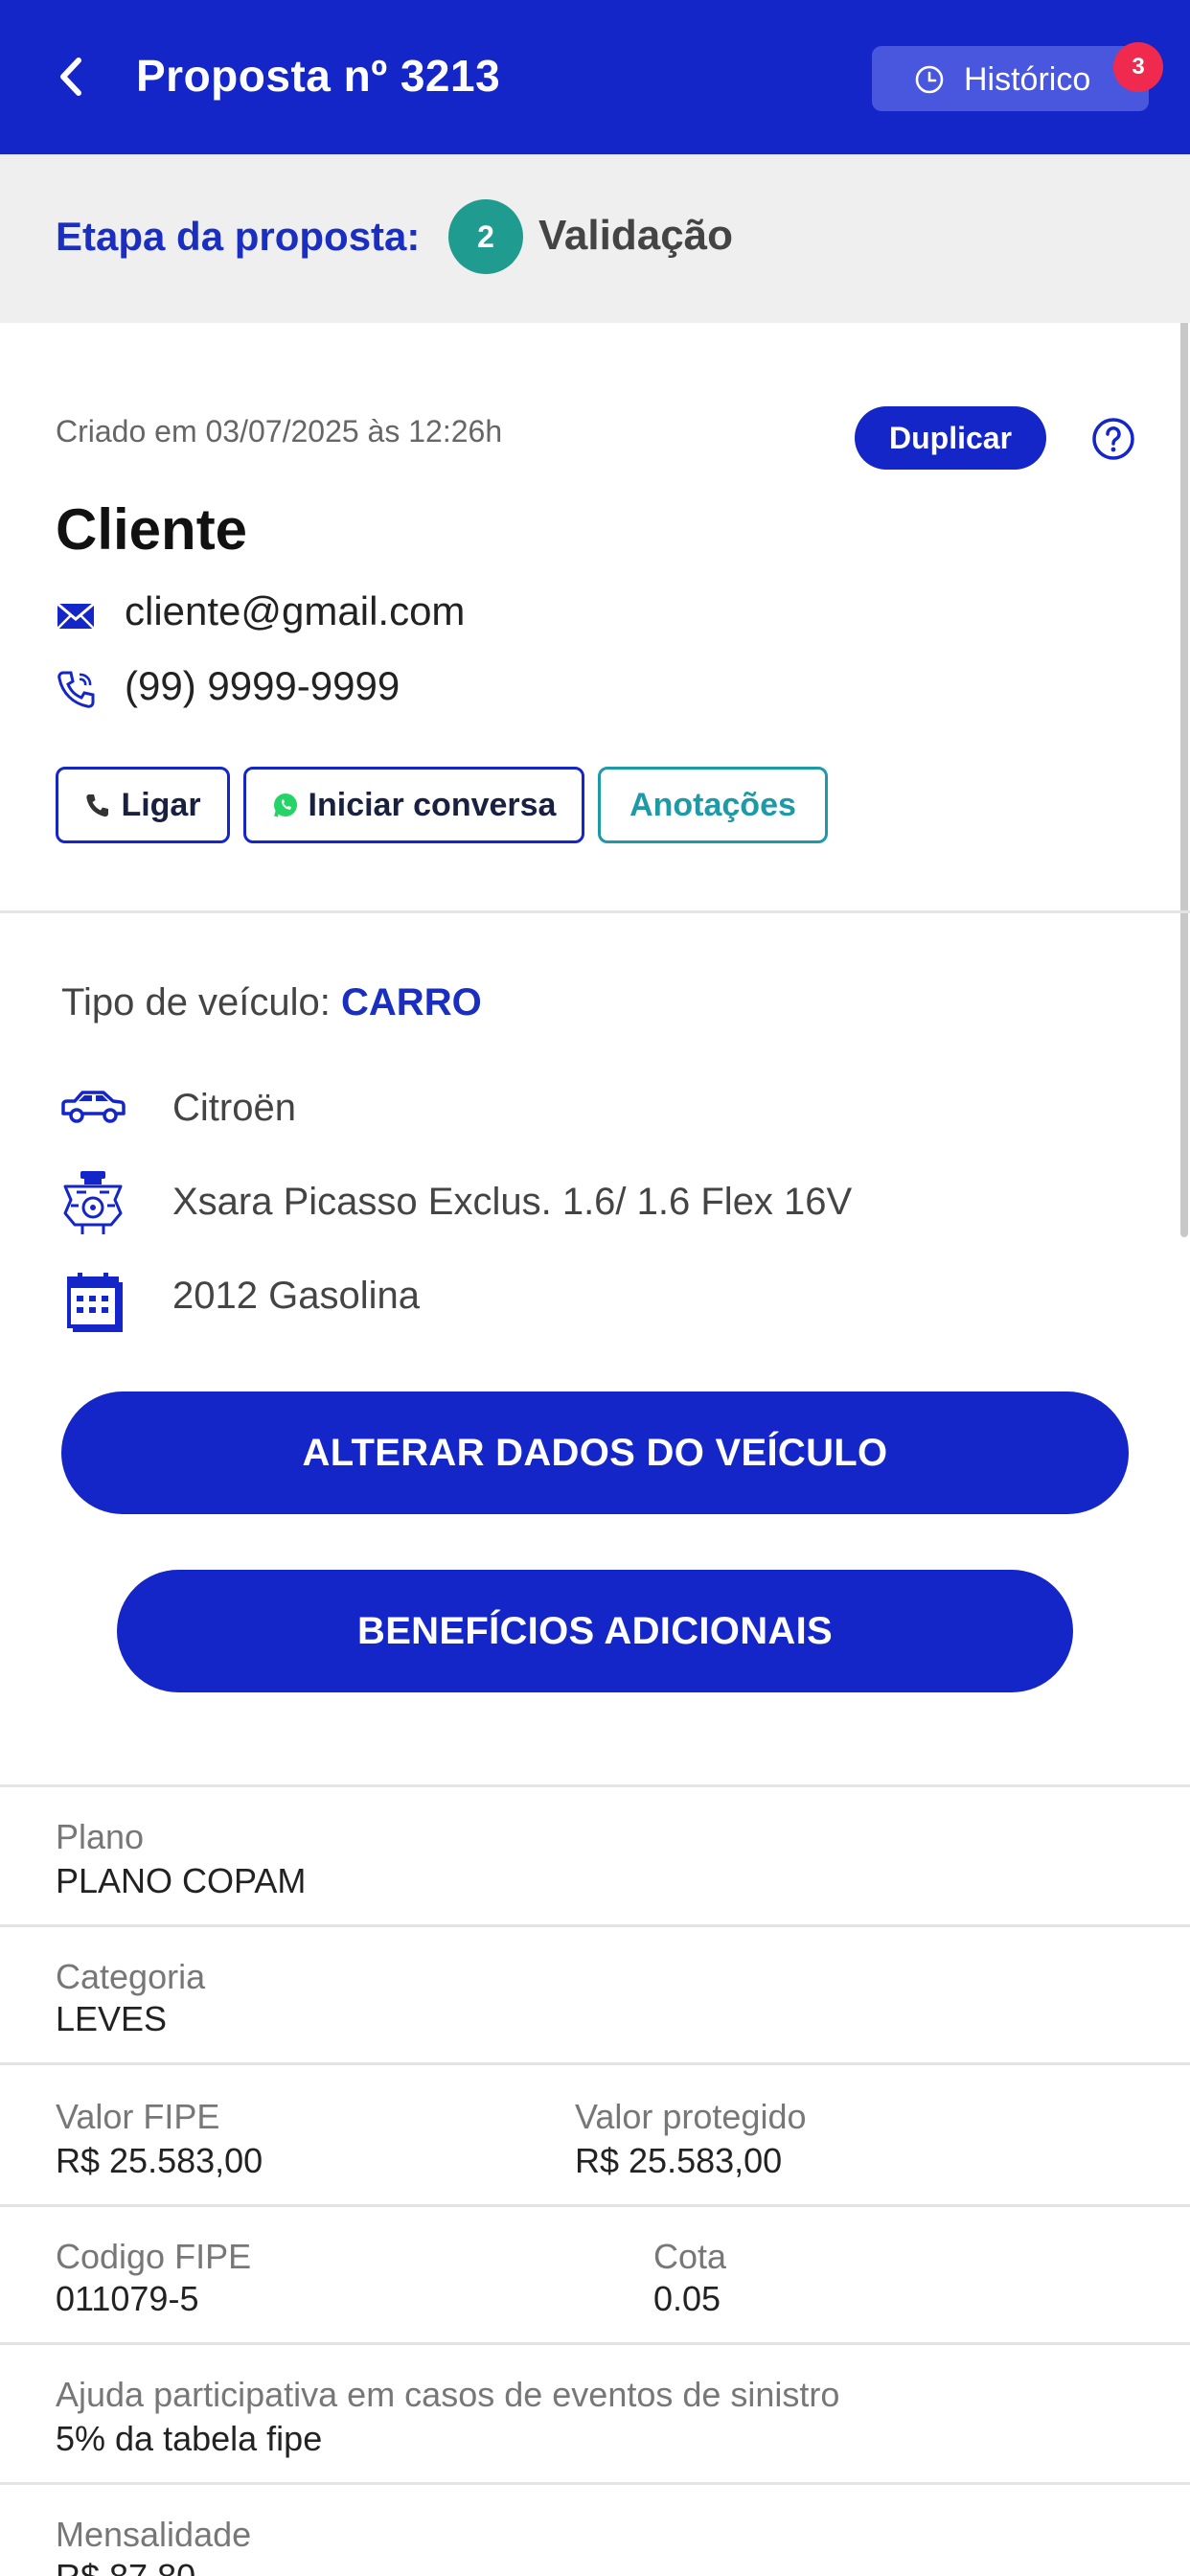  I want to click on call-label: Ligar, so click(161, 805).